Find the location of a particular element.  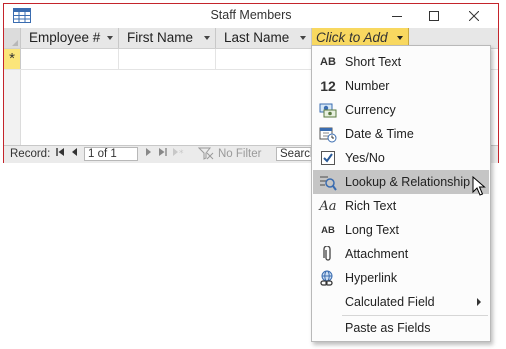

menu-item-label: Hyperlink is located at coordinates (371, 278).